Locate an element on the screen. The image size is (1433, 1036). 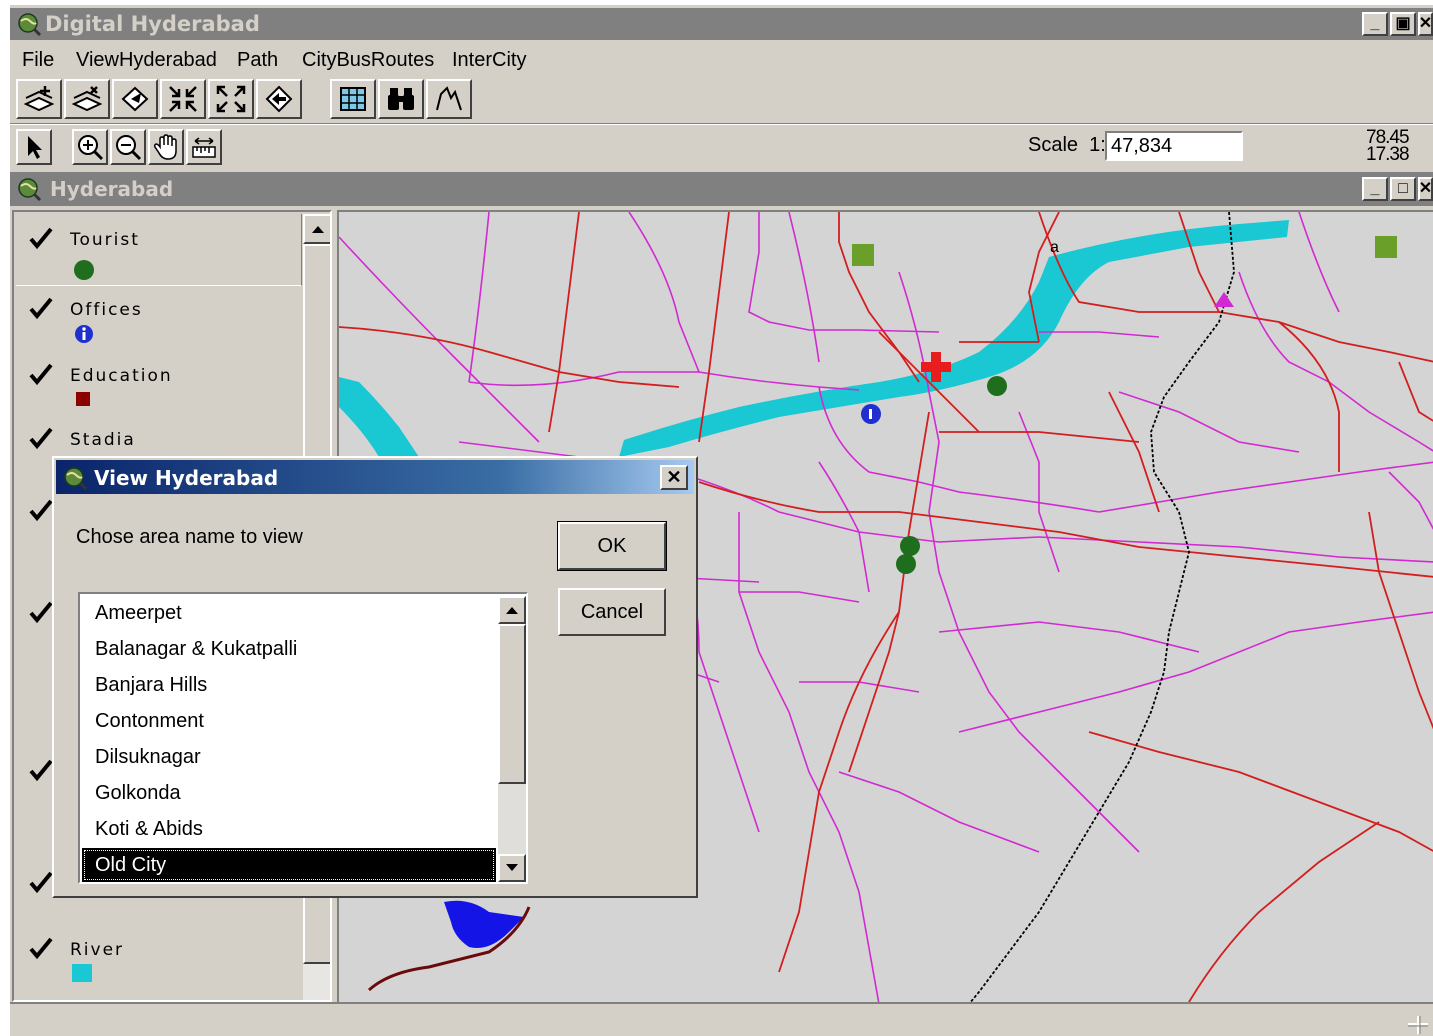
map-grid-icon is located at coordinates (353, 99).